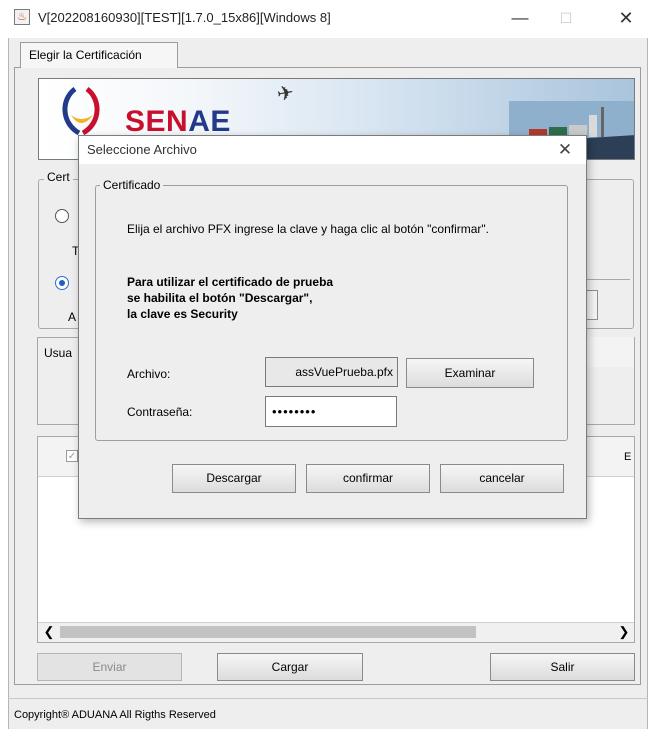 The width and height of the screenshot is (654, 729). Describe the element at coordinates (72, 456) in the screenshot. I see `select-all-checkbox: ✓` at that location.